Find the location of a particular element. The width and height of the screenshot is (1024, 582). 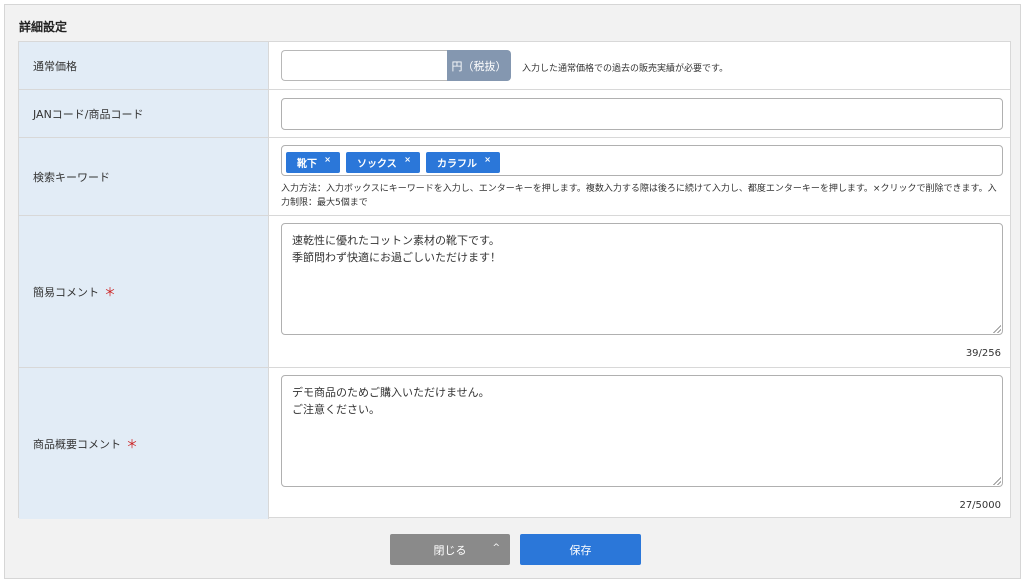

textarea-line: 速乾性に優れたコットン素材の靴下です。 is located at coordinates (396, 240).